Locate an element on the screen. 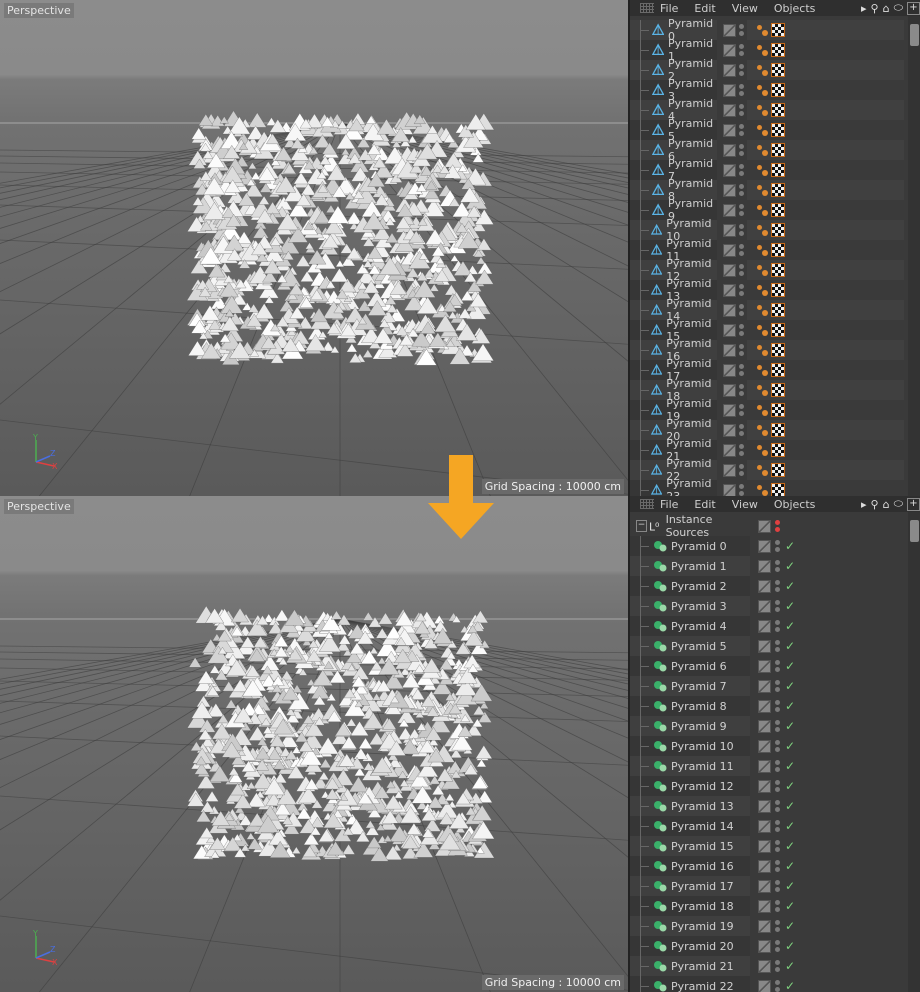  list-item: Pyramid 13 ✓ is located at coordinates (767, 806).